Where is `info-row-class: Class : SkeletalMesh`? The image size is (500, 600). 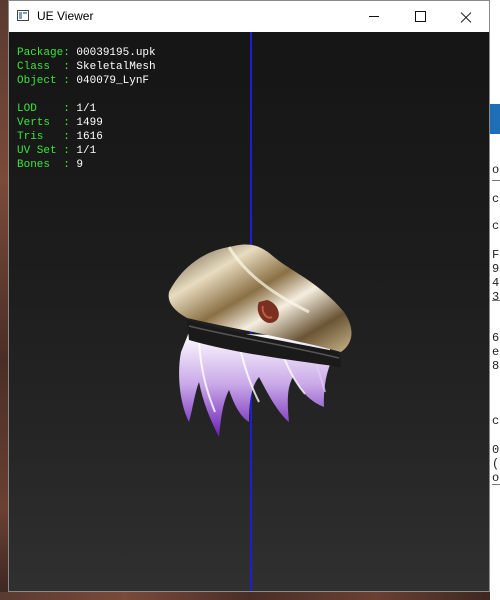 info-row-class: Class : SkeletalMesh is located at coordinates (86, 67).